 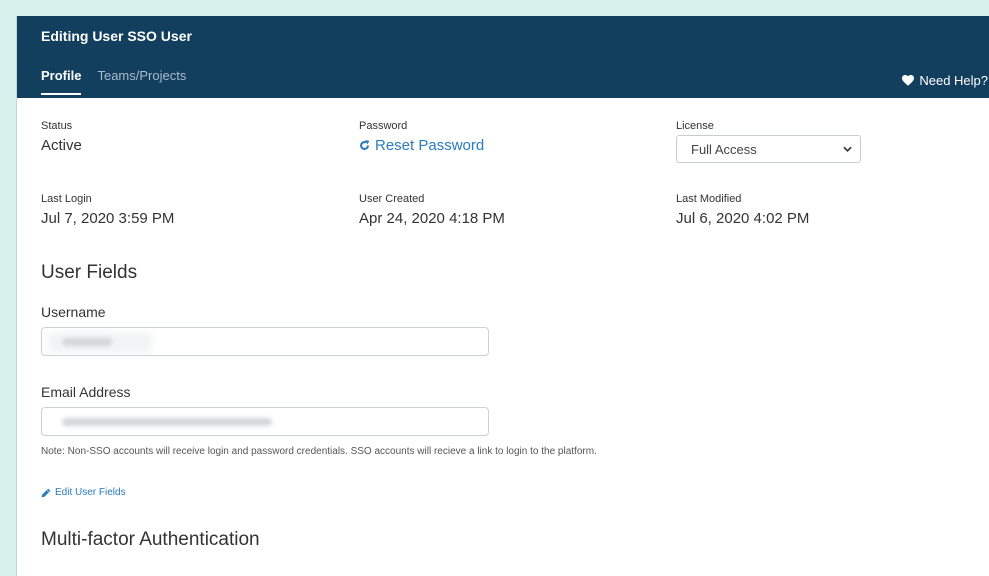 What do you see at coordinates (709, 199) in the screenshot?
I see `last-modified-label: Last Modified` at bounding box center [709, 199].